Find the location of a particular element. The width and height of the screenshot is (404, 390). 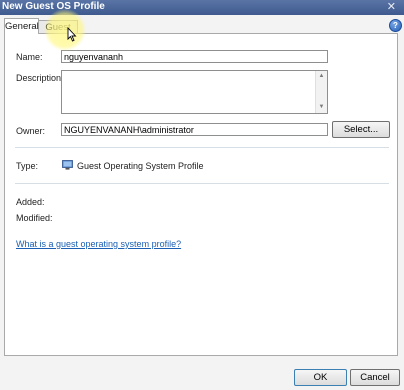

ok-button: OK is located at coordinates (320, 377).